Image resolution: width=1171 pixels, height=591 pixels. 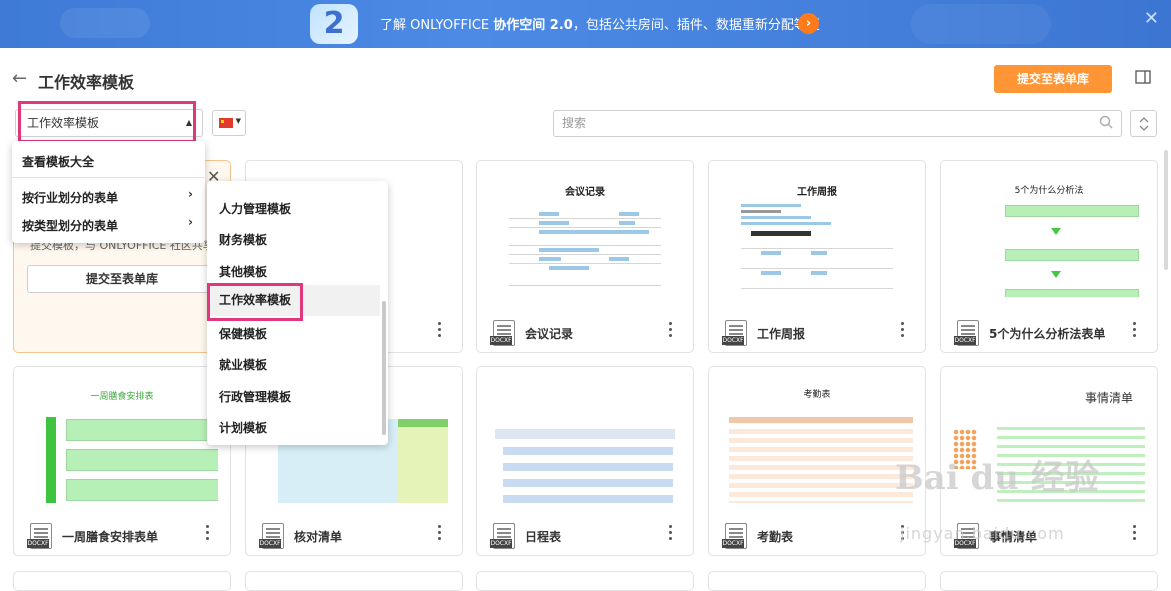 I want to click on page-title: 工作效率模板, so click(x=86, y=82).